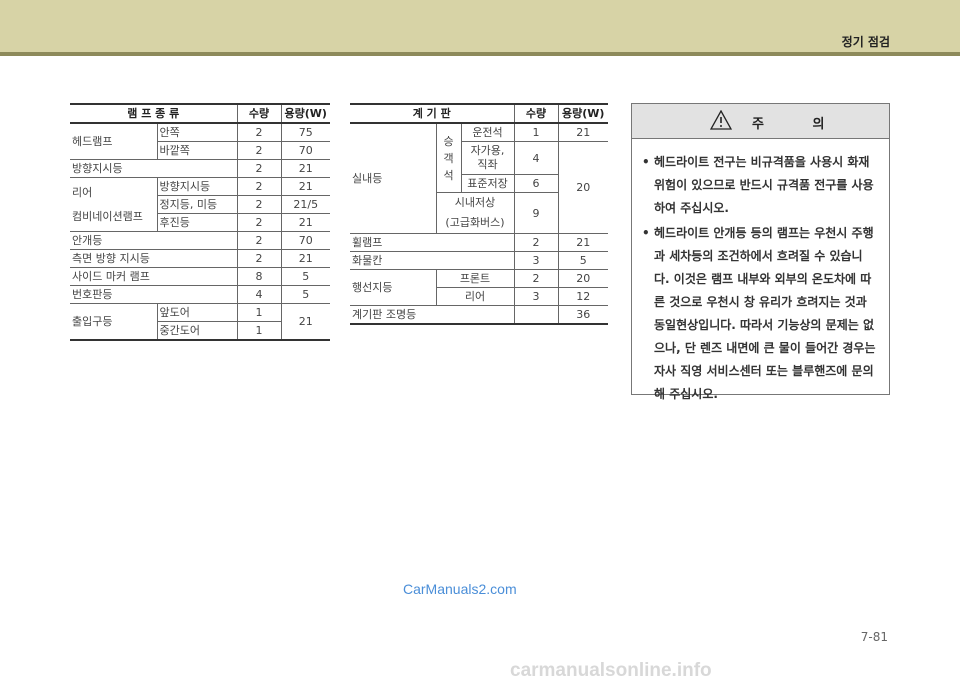  Describe the element at coordinates (196, 331) in the screenshot. I see `sub-label: 중간도어` at that location.